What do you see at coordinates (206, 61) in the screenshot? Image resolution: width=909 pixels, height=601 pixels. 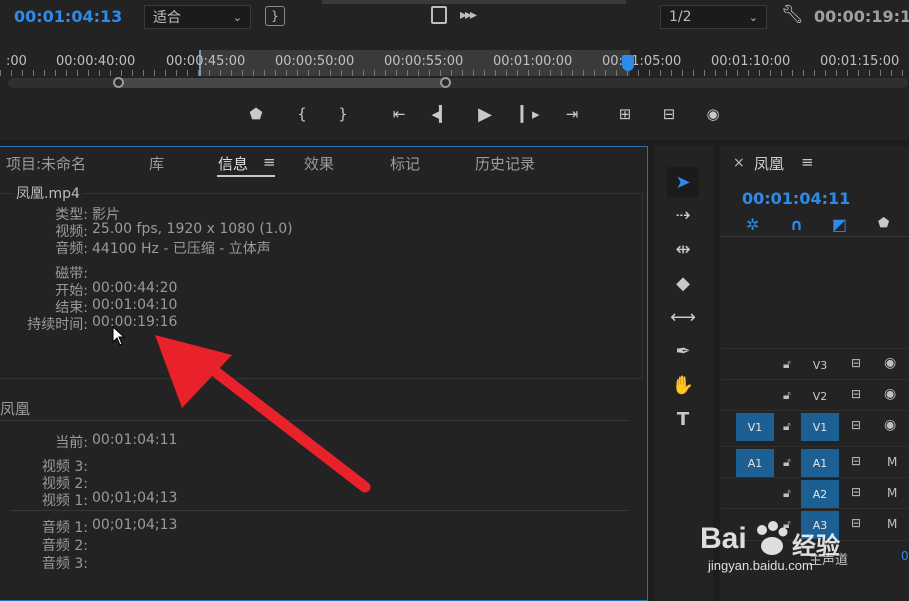 I see `ruler-label: 00:00:45:00` at bounding box center [206, 61].